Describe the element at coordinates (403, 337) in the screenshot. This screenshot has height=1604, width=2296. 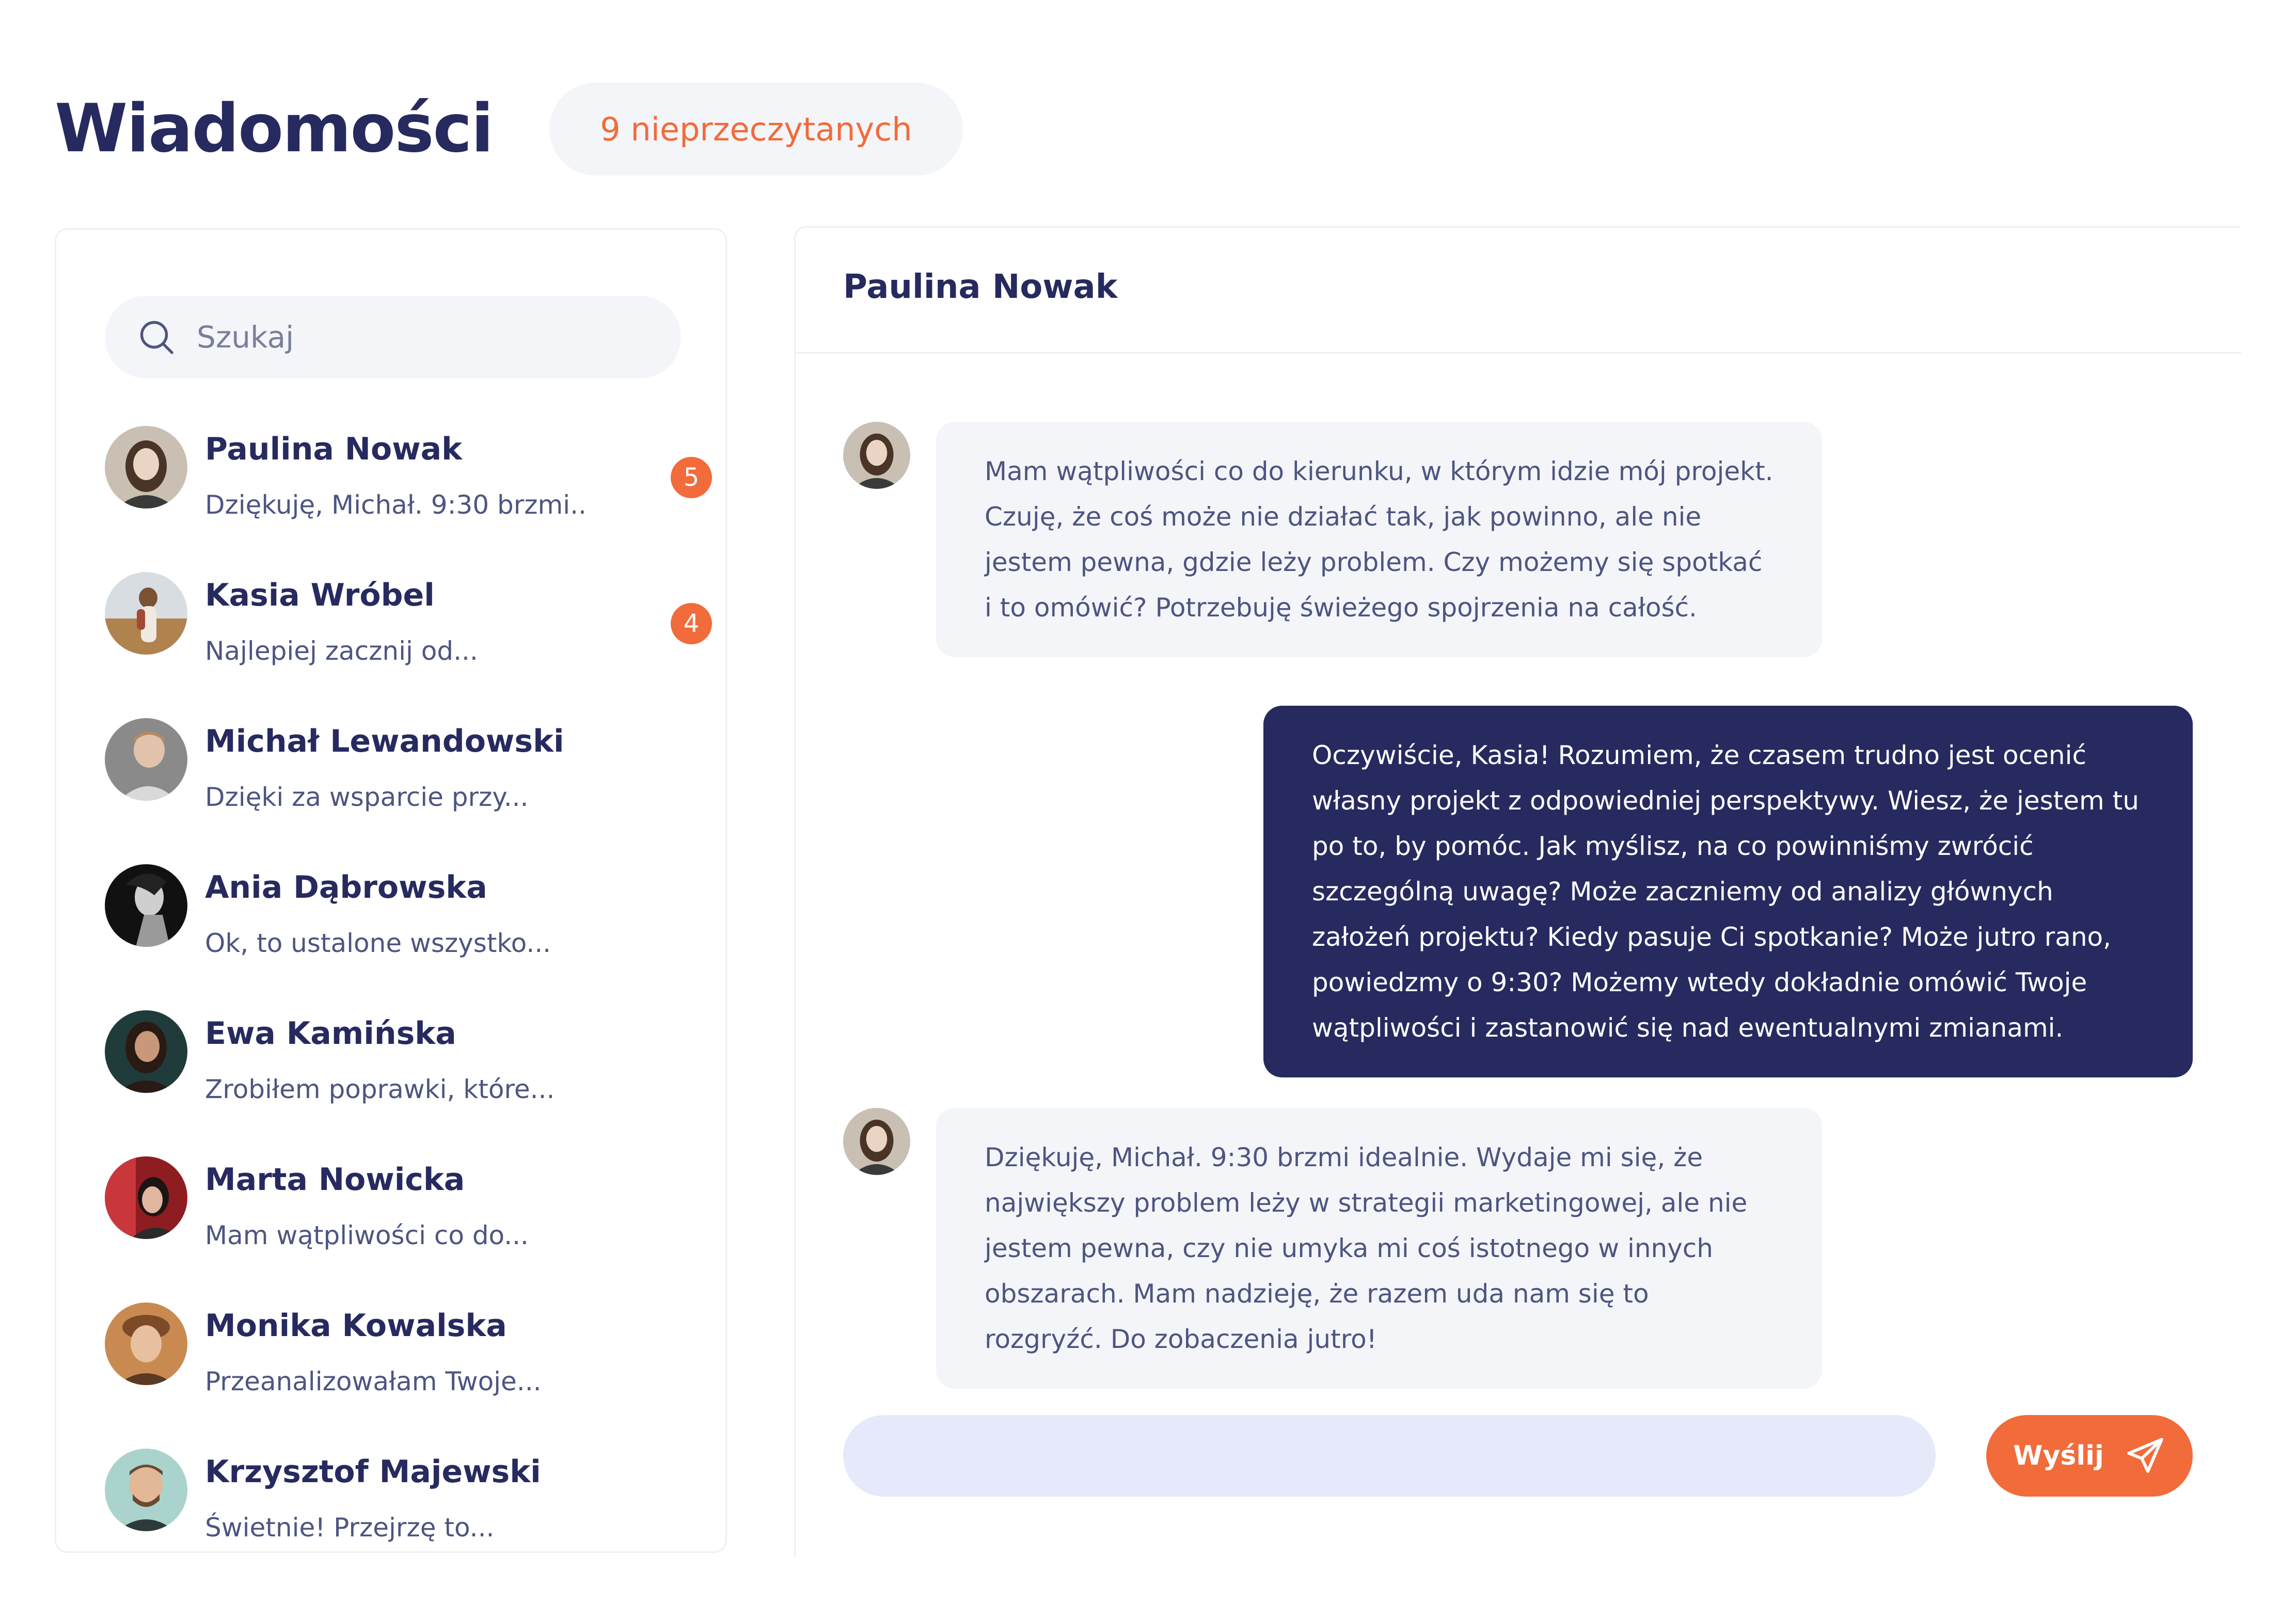
I see `search-input` at that location.